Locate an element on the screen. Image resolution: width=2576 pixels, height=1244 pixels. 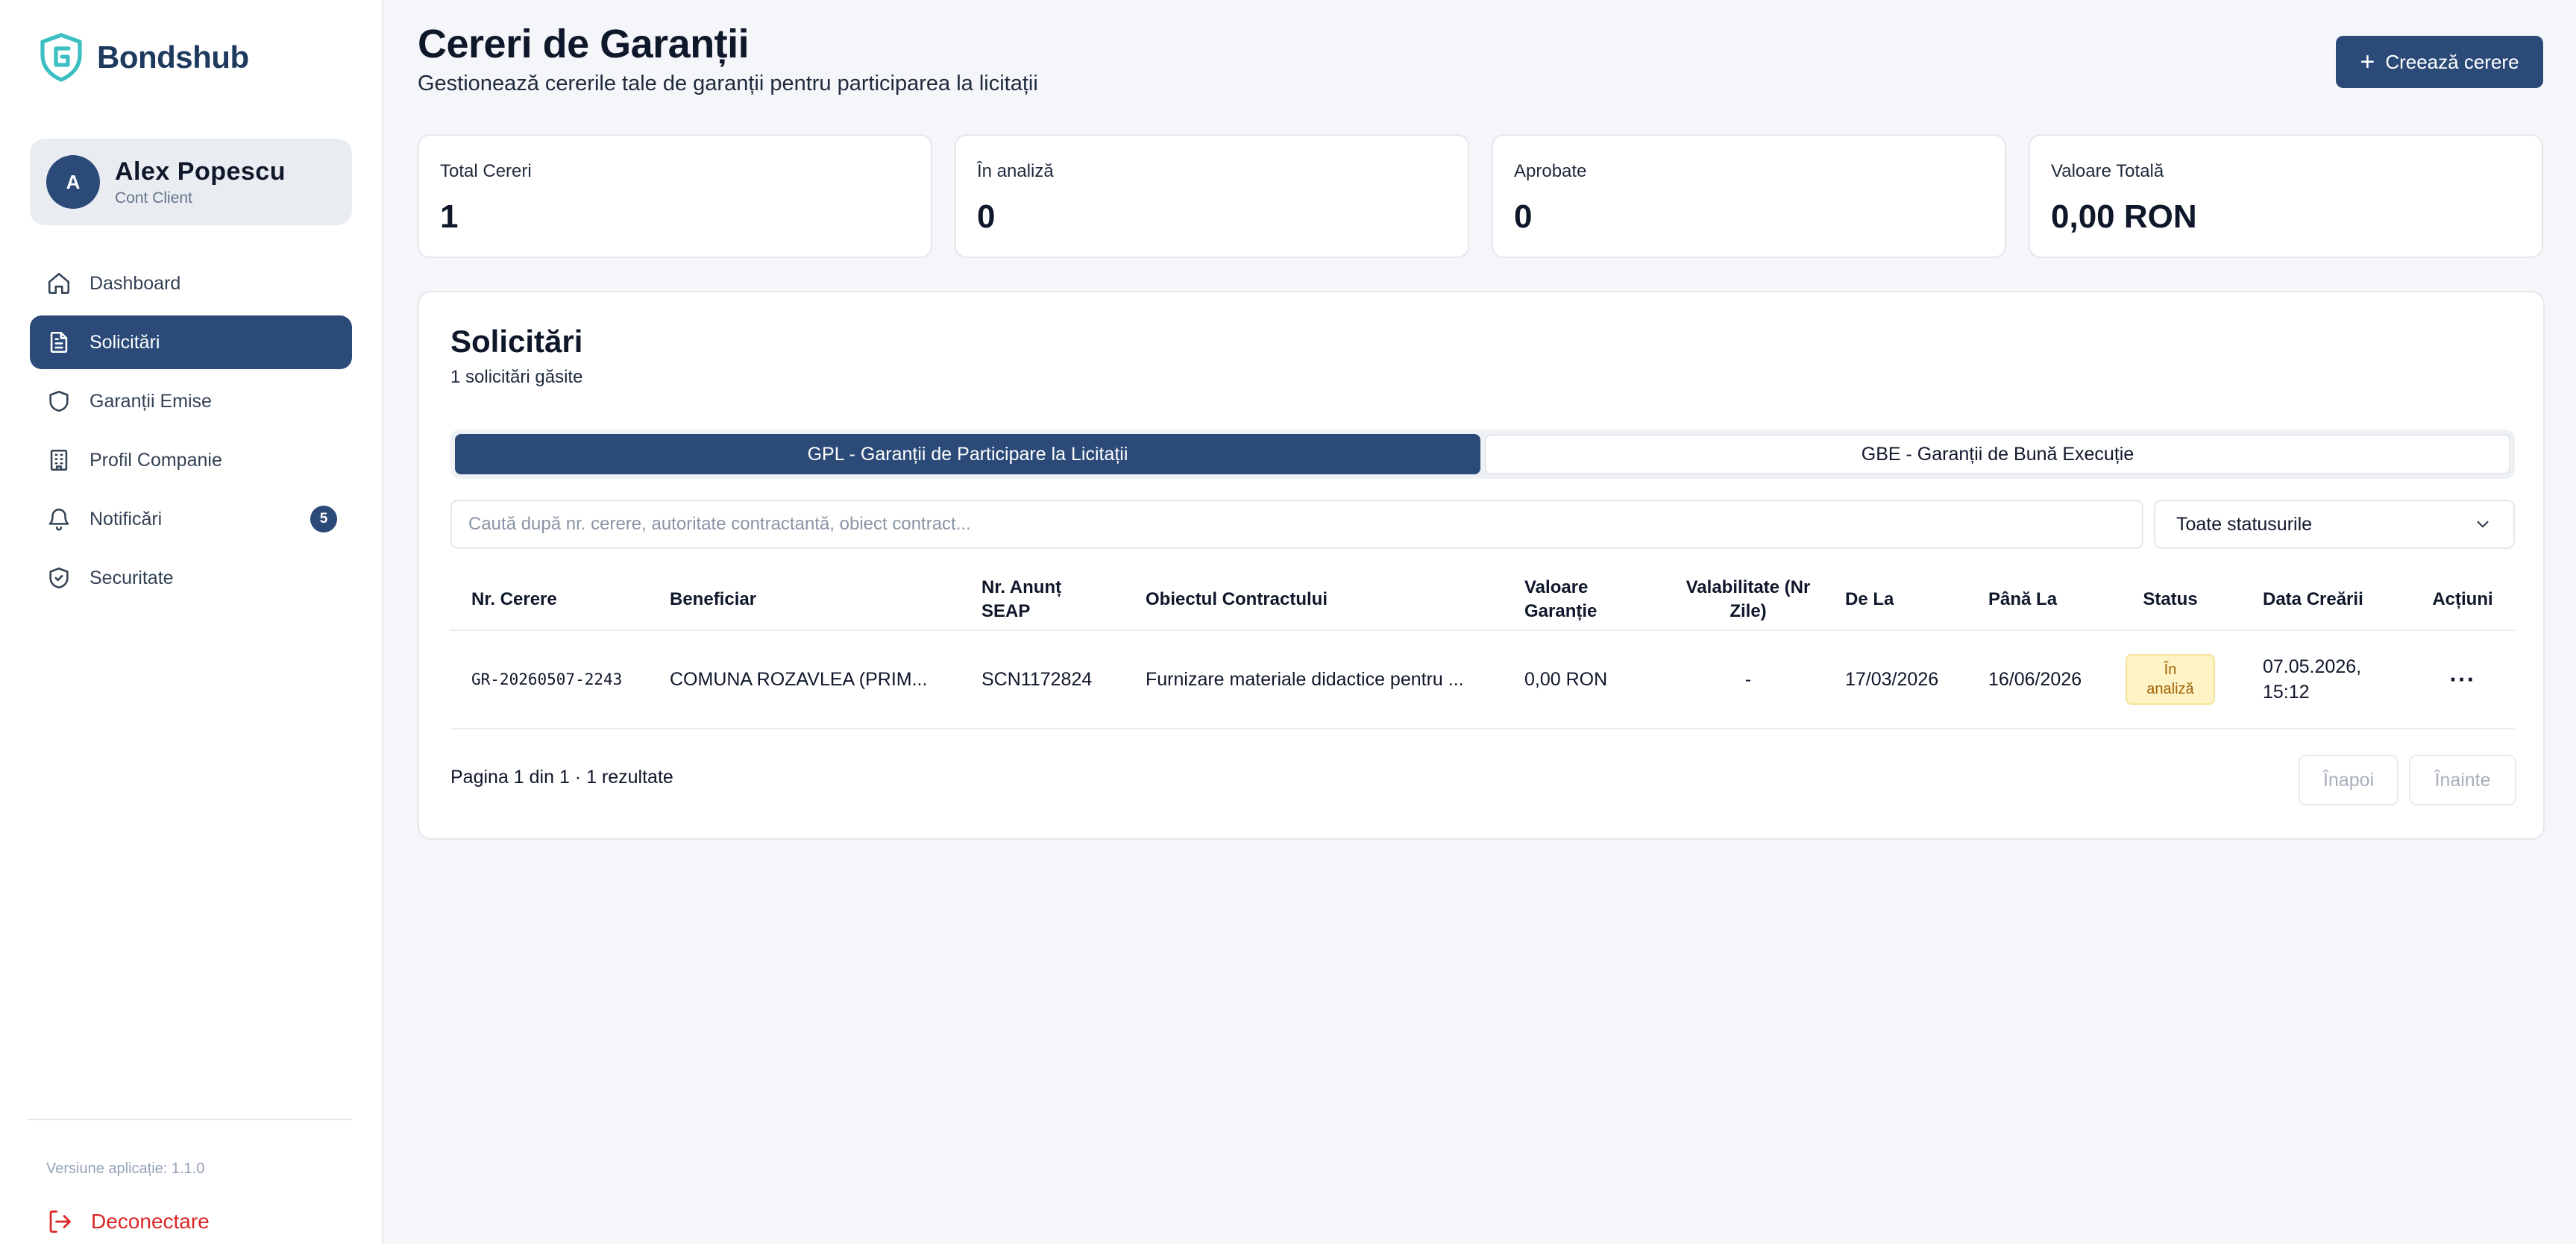
column-header: Nr. Cerere is located at coordinates (514, 599).